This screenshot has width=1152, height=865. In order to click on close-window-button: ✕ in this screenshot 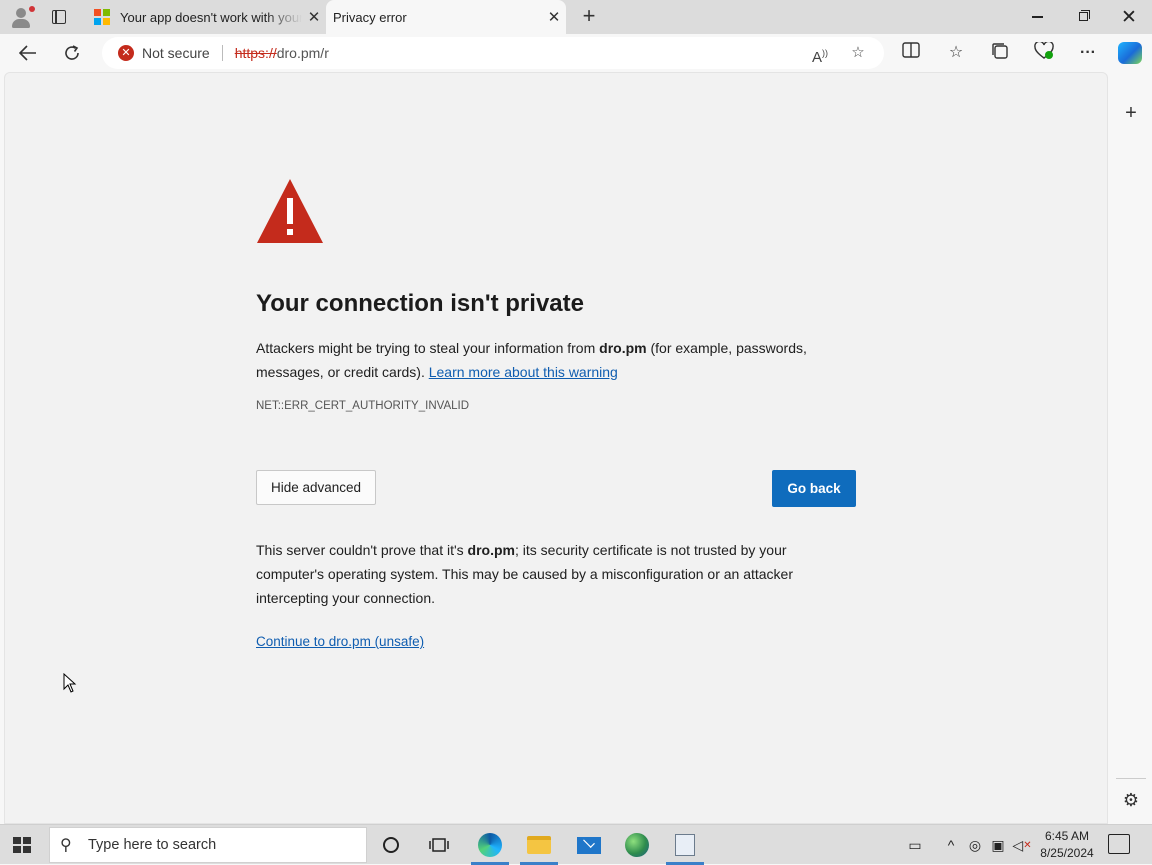, I will do `click(1129, 17)`.